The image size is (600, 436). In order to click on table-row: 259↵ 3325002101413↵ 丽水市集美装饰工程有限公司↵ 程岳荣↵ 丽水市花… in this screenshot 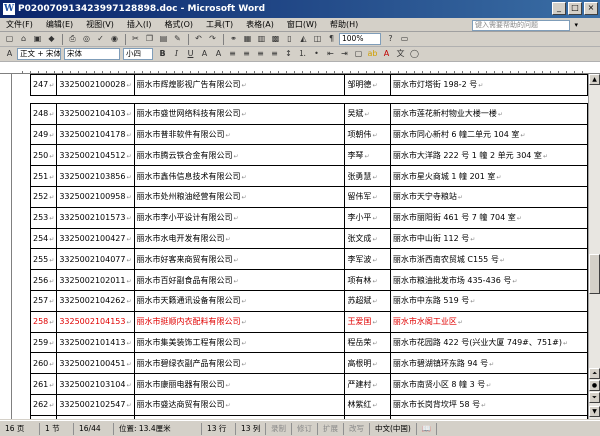, I will do `click(308, 342)`.